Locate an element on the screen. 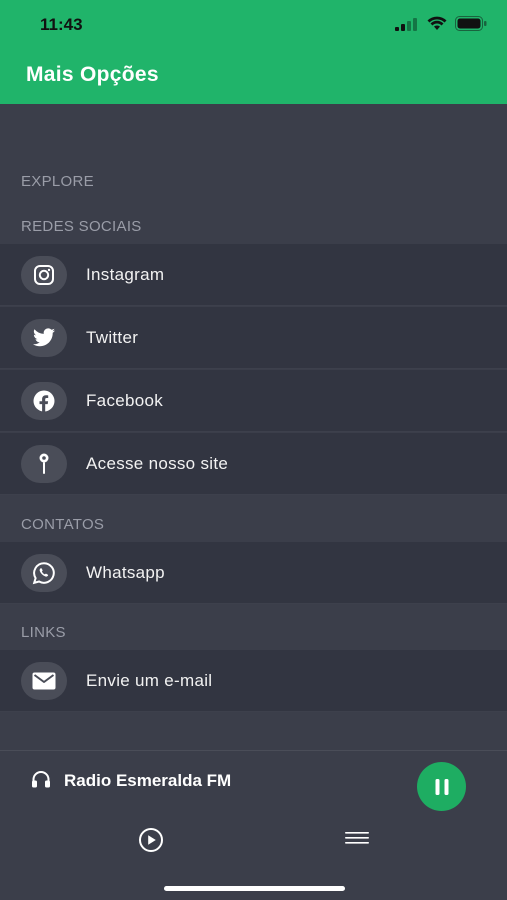  menu-icon is located at coordinates (357, 838).